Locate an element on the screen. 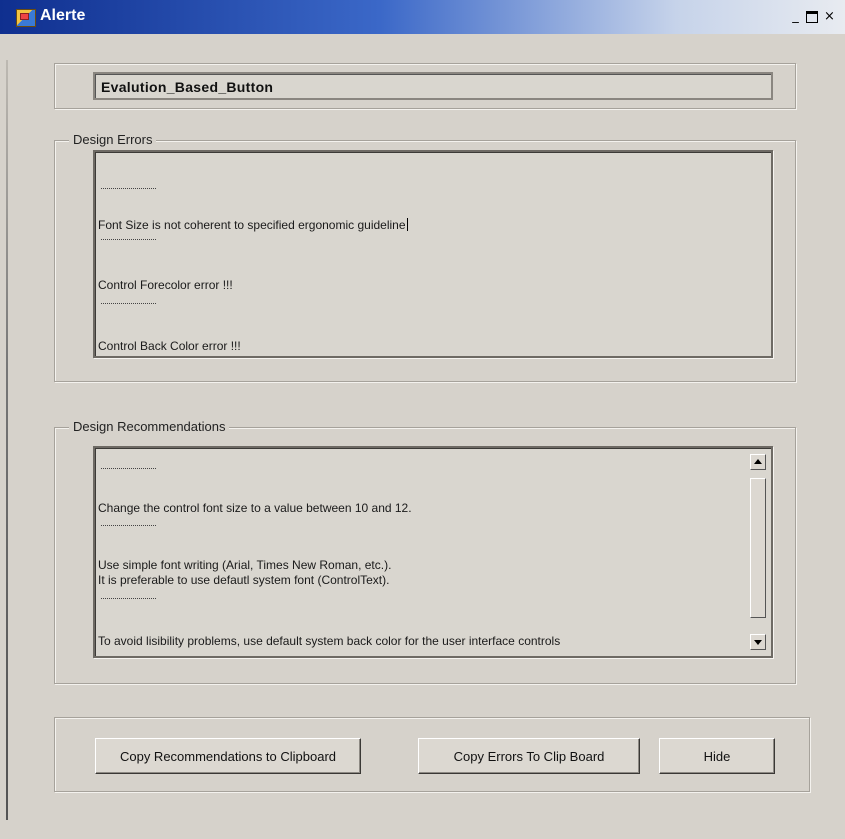  design-recommendations-label: Design Recommendations is located at coordinates (149, 426).